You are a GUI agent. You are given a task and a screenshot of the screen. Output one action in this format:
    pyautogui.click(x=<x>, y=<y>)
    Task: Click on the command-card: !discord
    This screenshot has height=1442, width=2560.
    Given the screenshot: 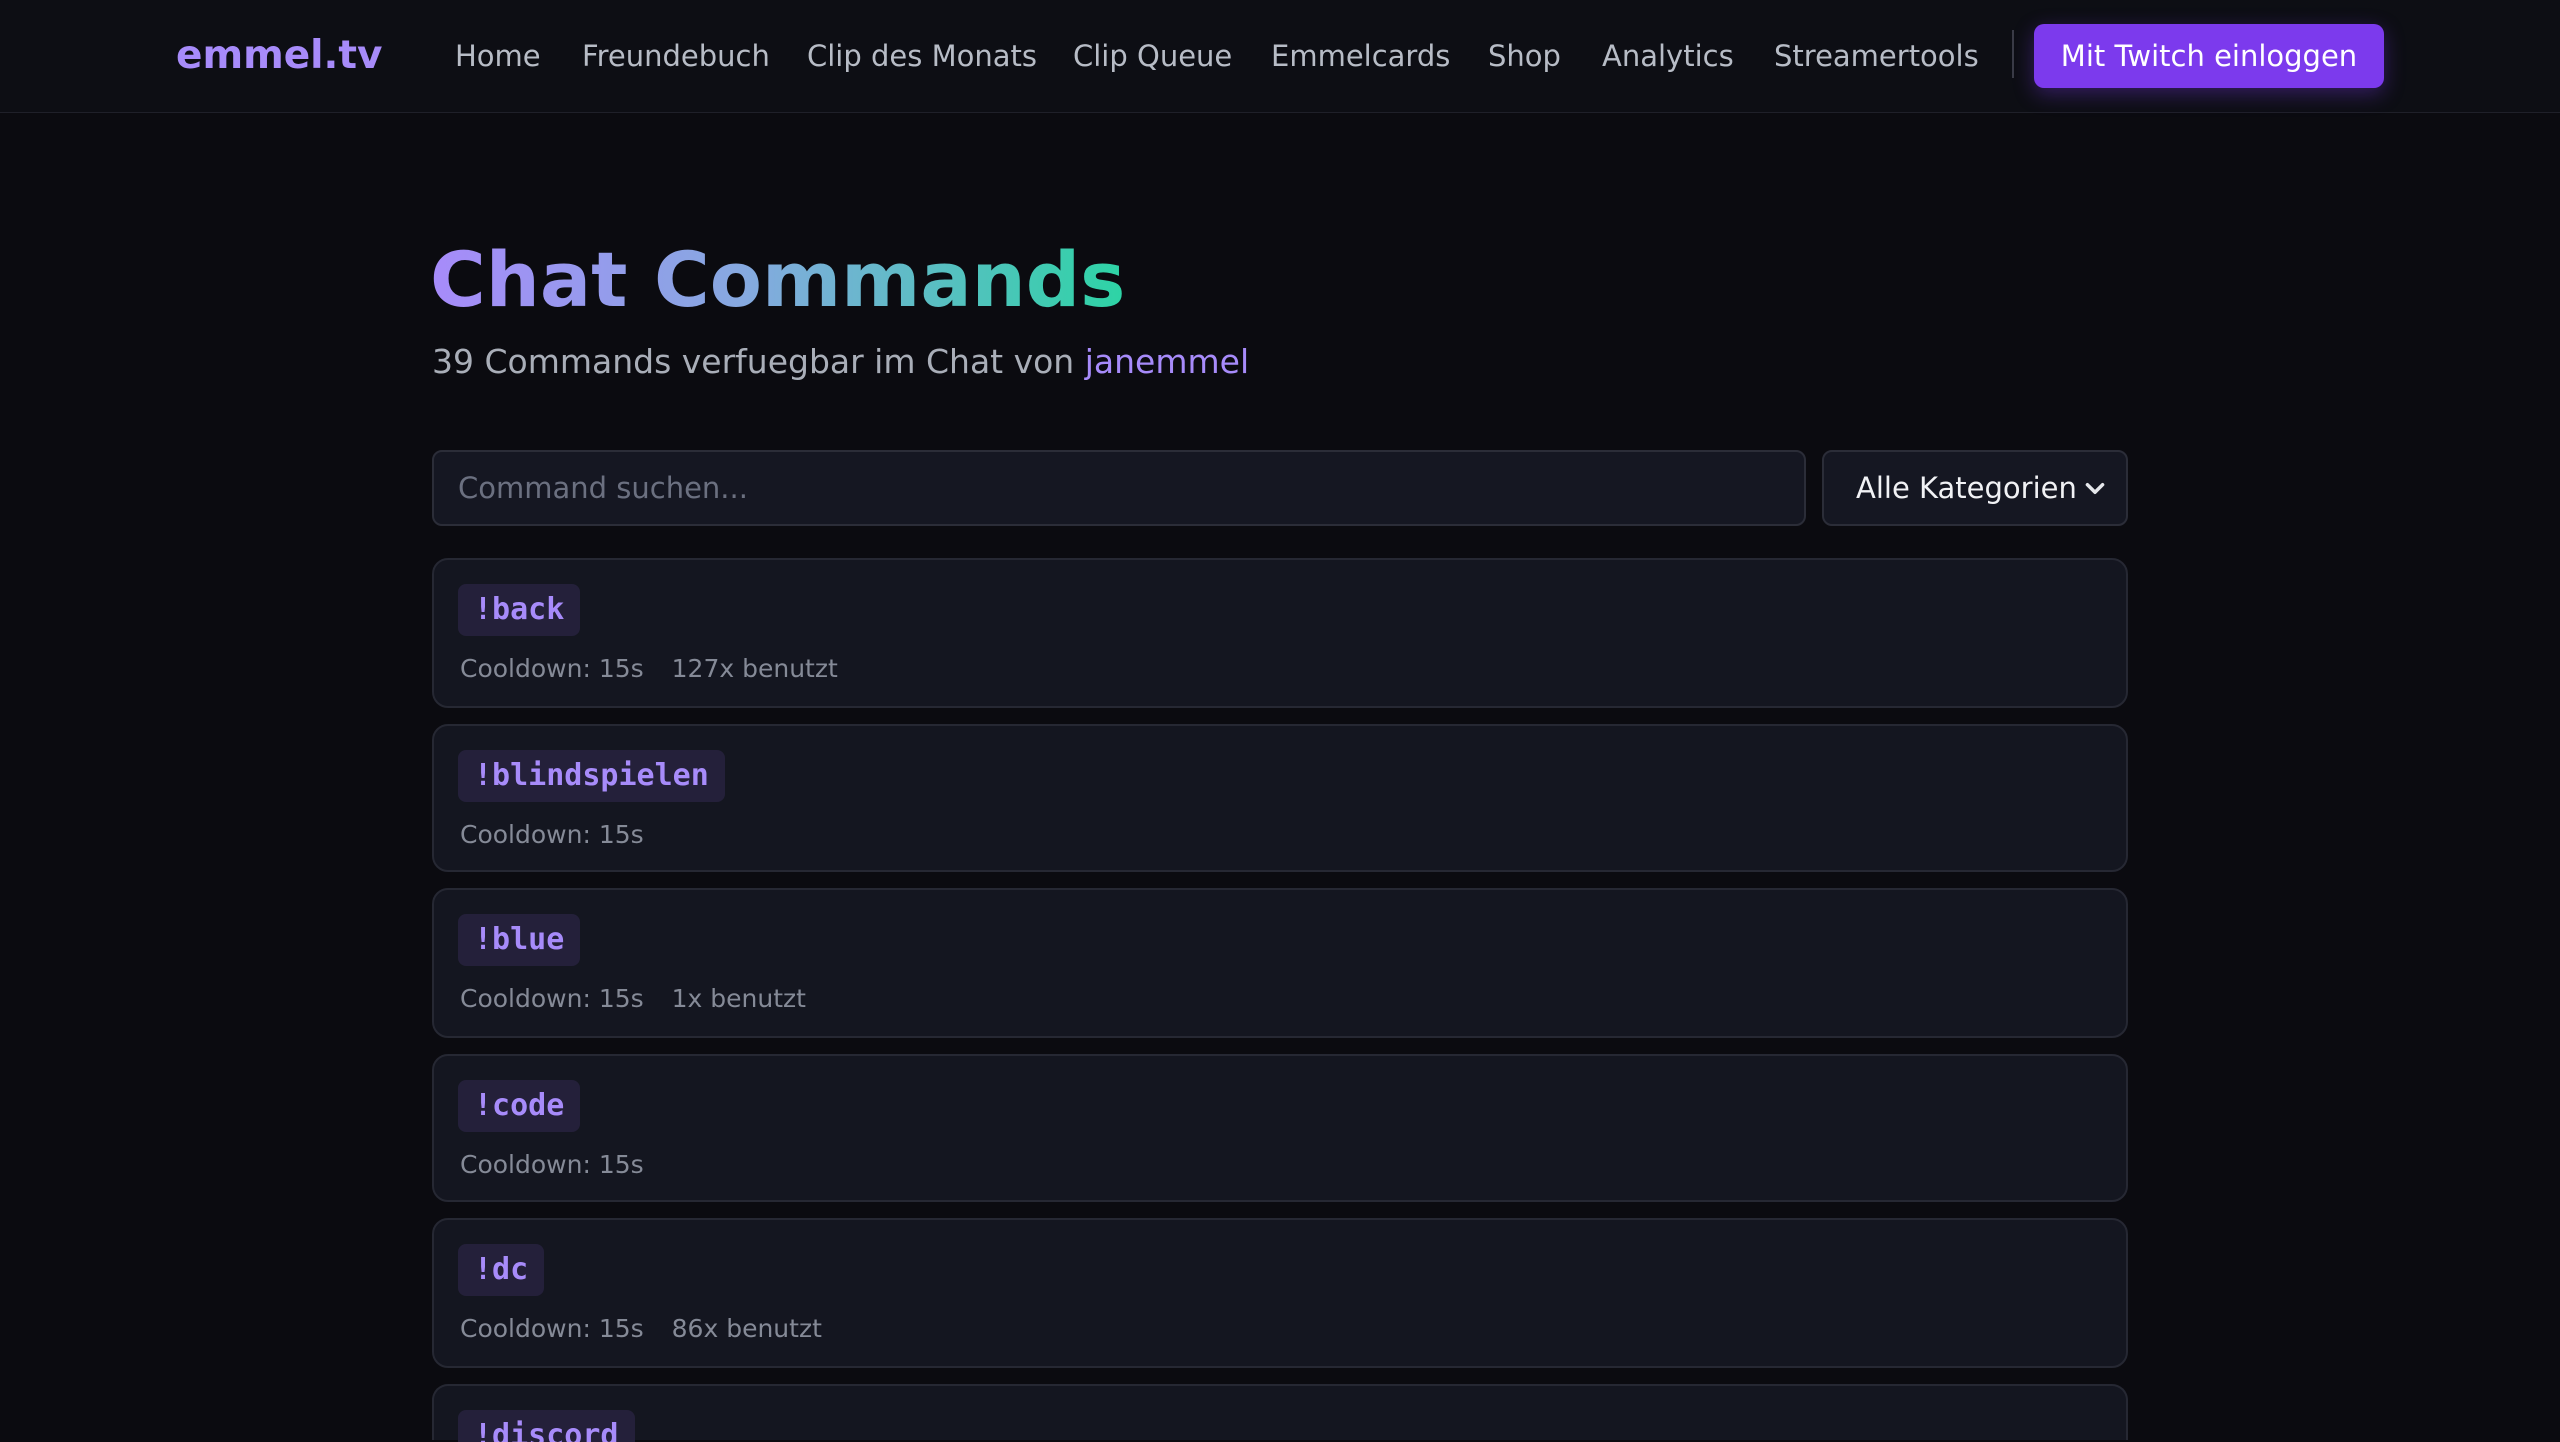 What is the action you would take?
    pyautogui.click(x=1280, y=1413)
    